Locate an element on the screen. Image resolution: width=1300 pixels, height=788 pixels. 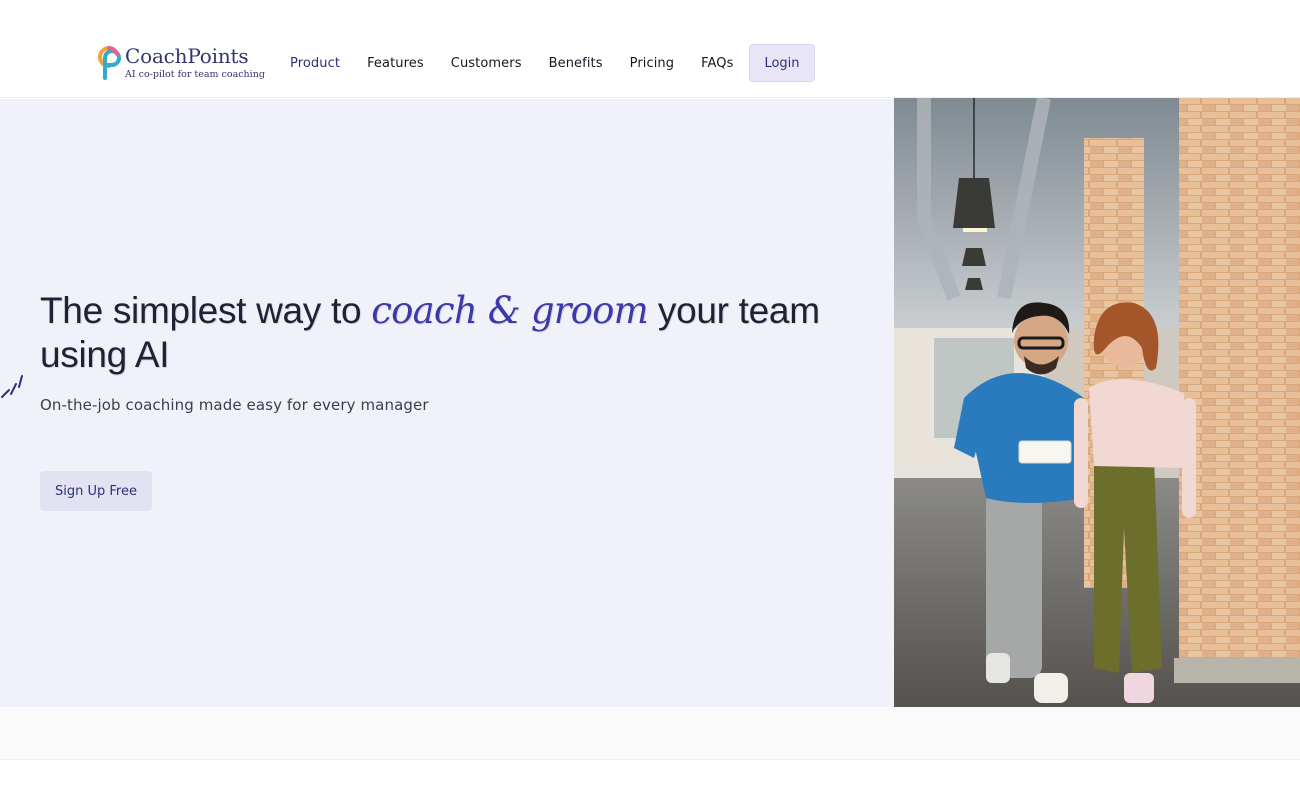
coachpoints-logo-icon is located at coordinates (109, 63).